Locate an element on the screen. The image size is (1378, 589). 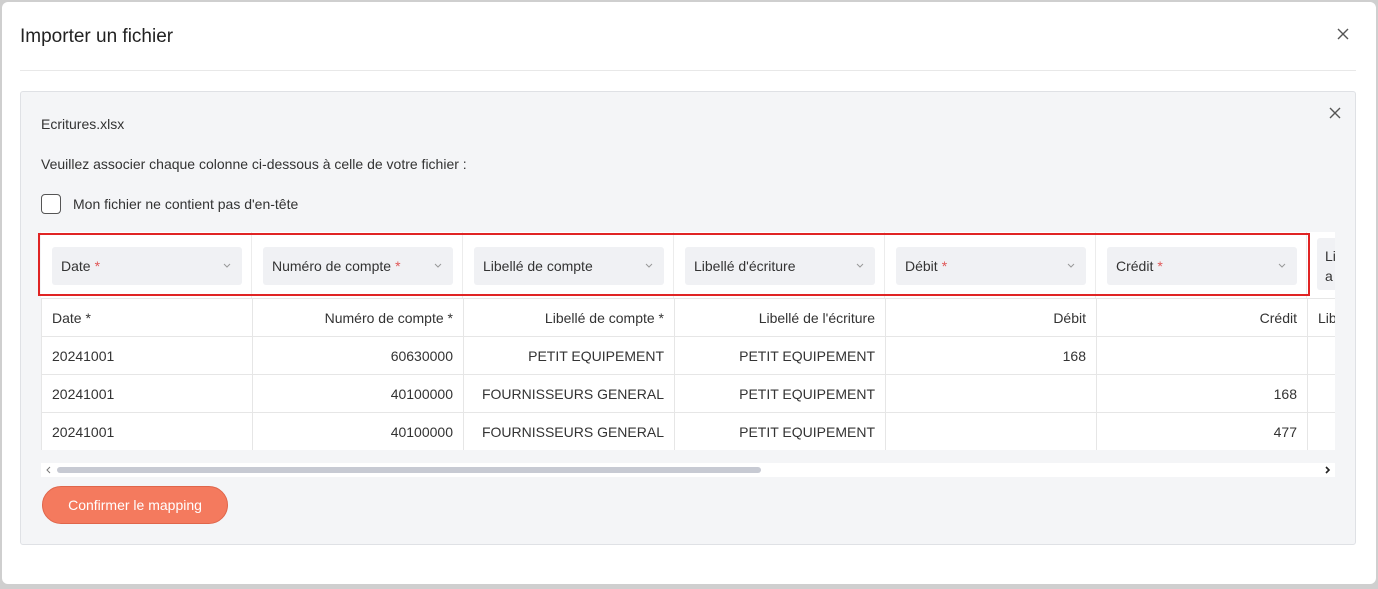
mapping-select-debit: Débit * is located at coordinates (991, 266).